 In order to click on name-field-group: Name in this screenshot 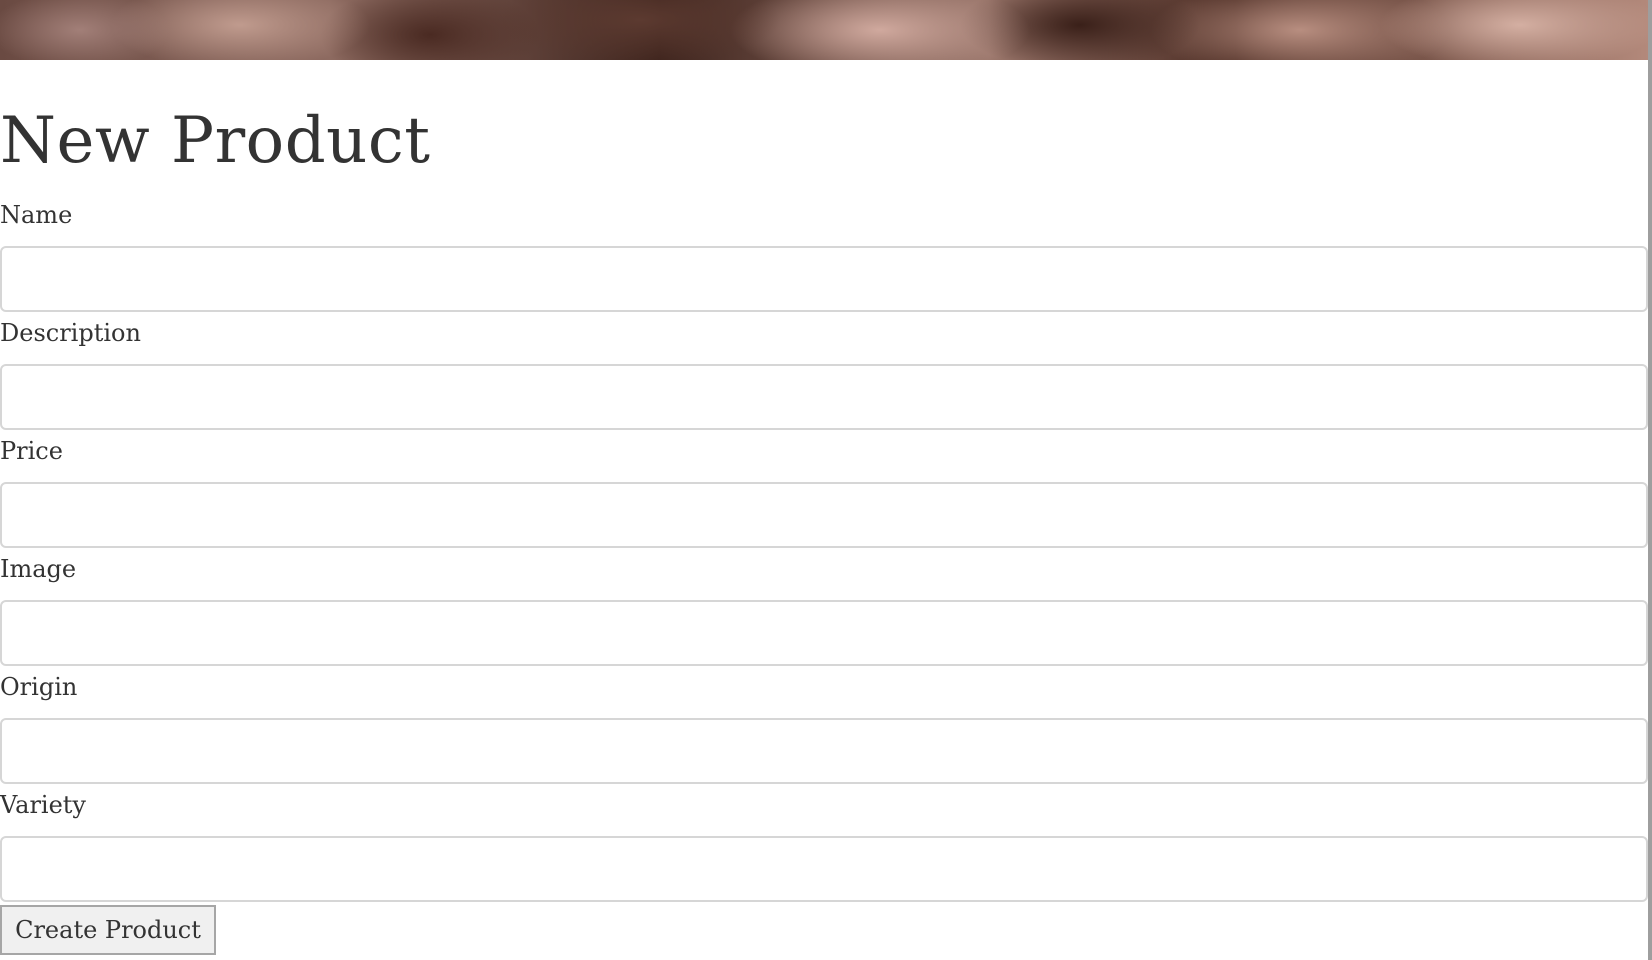, I will do `click(824, 259)`.